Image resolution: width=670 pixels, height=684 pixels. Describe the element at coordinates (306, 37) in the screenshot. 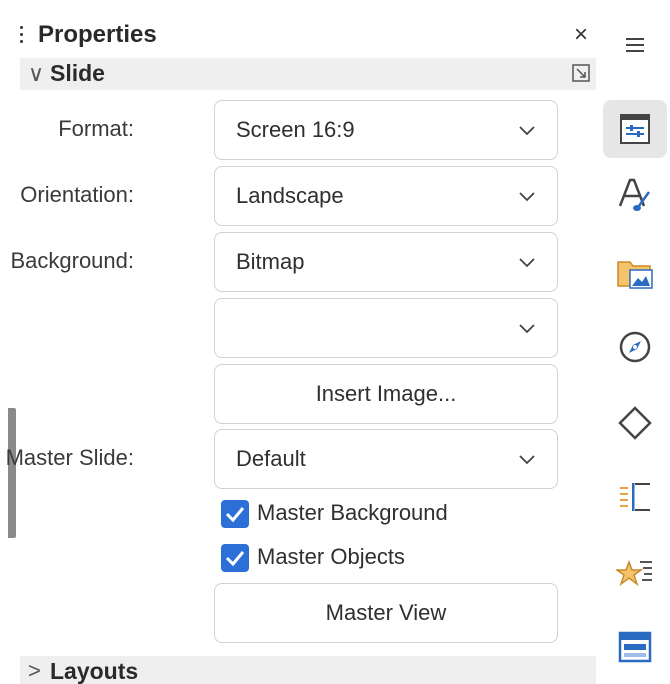

I see `panel-title-bar: Properties ×` at that location.